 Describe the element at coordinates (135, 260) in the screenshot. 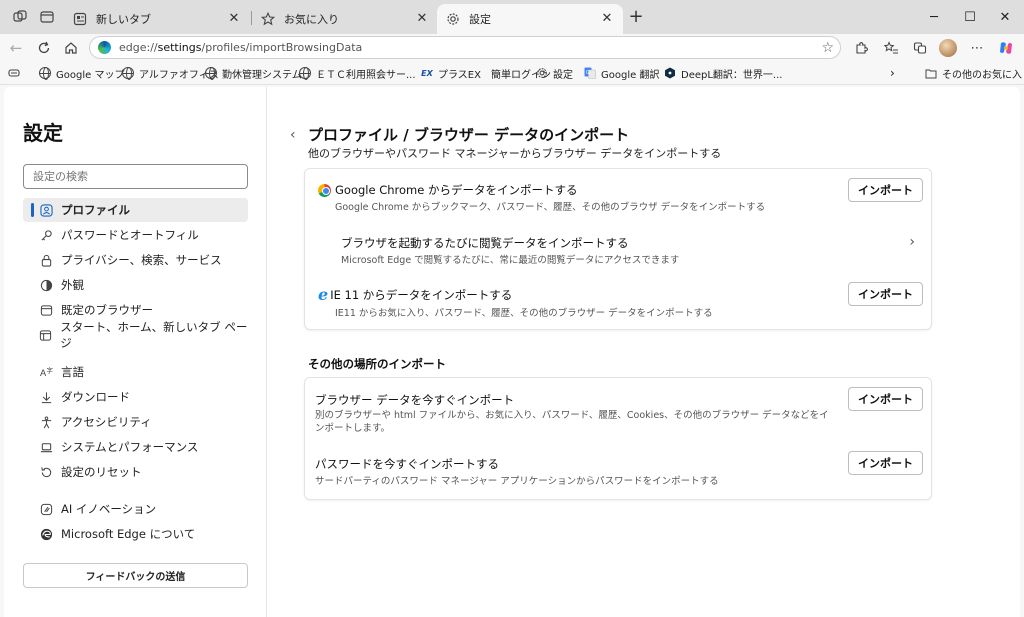

I see `sidebar-item-privacy: プライバシー、検索、サービス` at that location.